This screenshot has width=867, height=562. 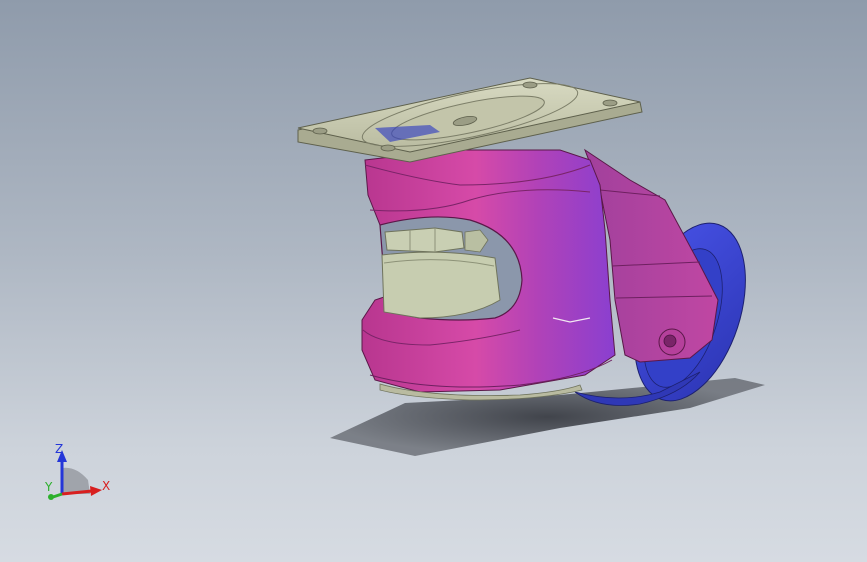 What do you see at coordinates (424, 240) in the screenshot?
I see `hex-nut` at bounding box center [424, 240].